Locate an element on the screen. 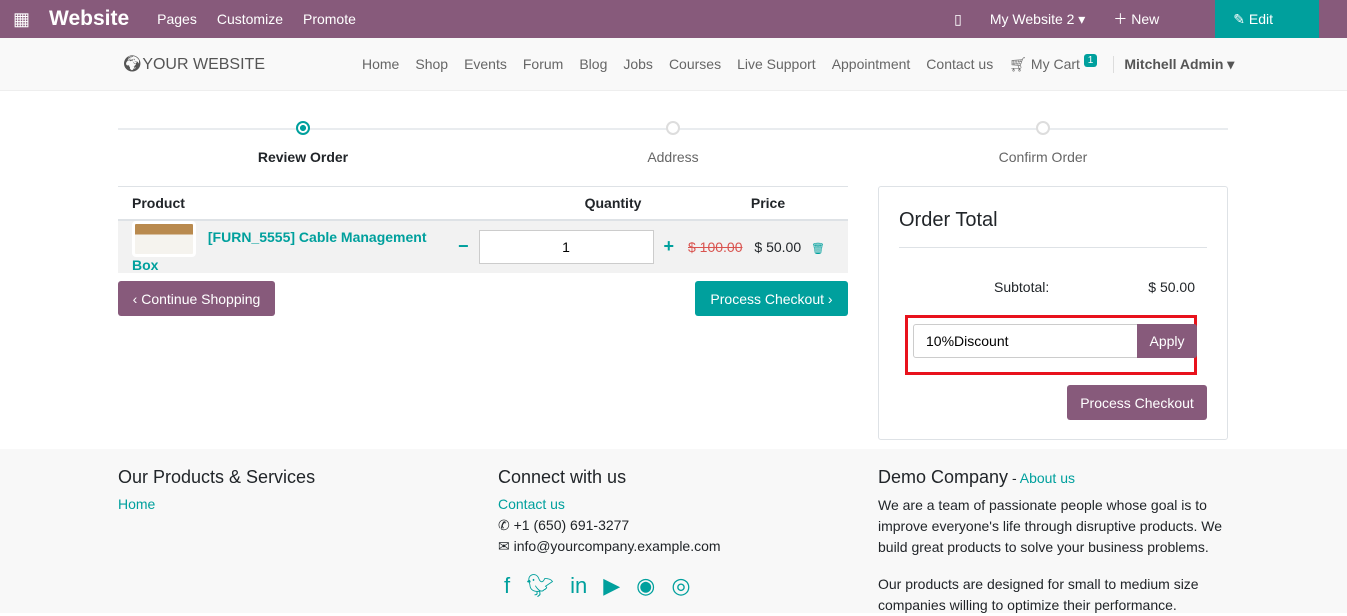  edit-button: ✎ Edit is located at coordinates (1267, 19).